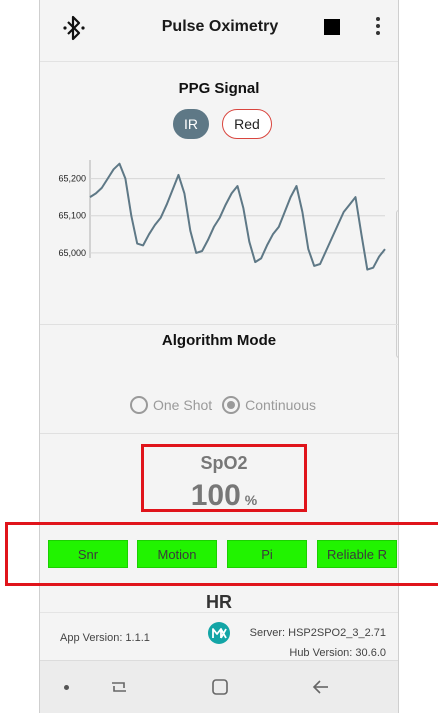 This screenshot has width=438, height=713. What do you see at coordinates (72, 253) in the screenshot?
I see `chart-y-tick-label: 65,000` at bounding box center [72, 253].